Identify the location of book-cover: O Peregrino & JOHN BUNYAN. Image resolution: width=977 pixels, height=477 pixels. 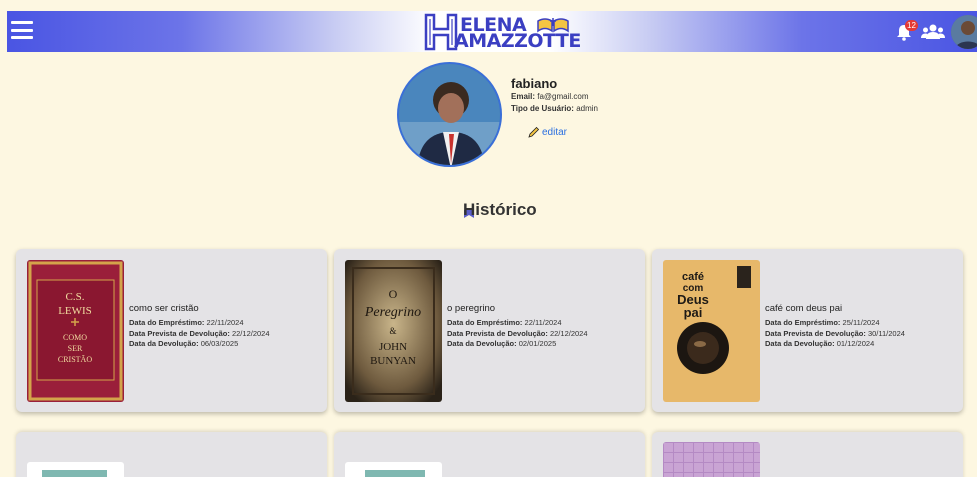
(393, 331).